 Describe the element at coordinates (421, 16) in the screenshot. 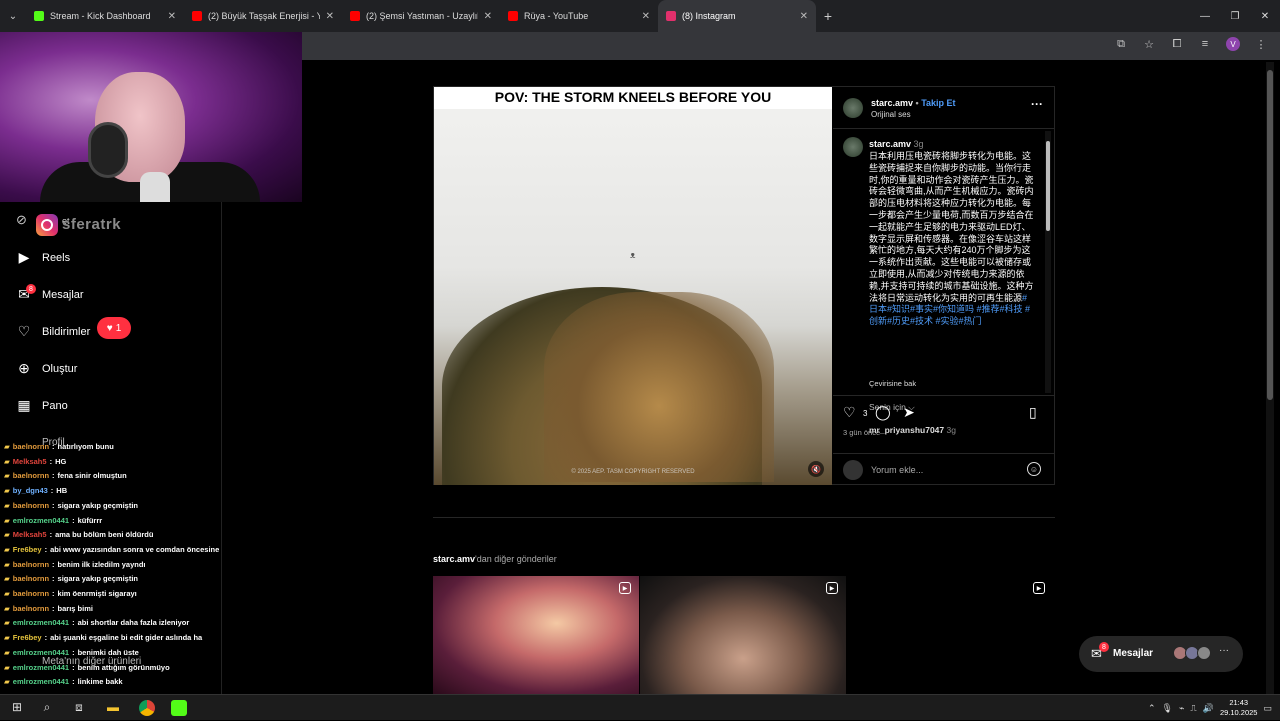

I see `tab-youtube-2: (2) Şemsi Yastıman - Uzaylılar H ✕` at that location.